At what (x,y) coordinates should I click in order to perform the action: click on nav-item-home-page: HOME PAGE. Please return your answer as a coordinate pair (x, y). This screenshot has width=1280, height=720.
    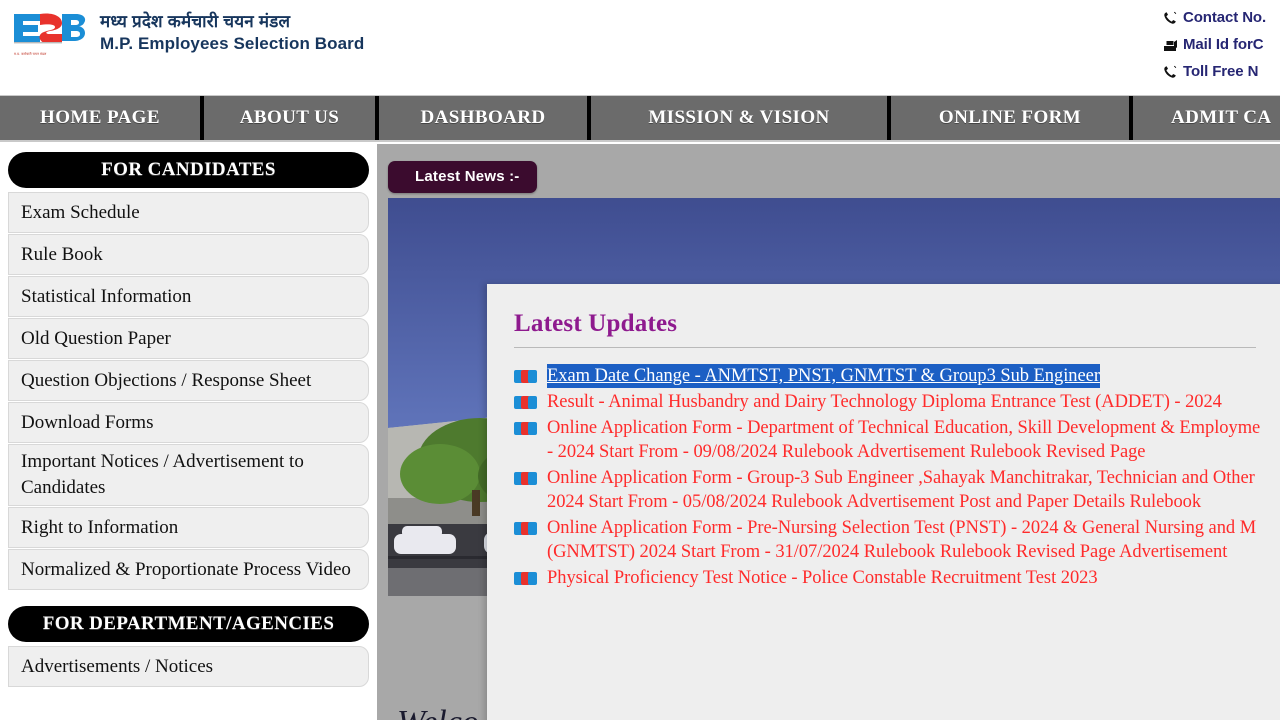
    Looking at the image, I should click on (102, 118).